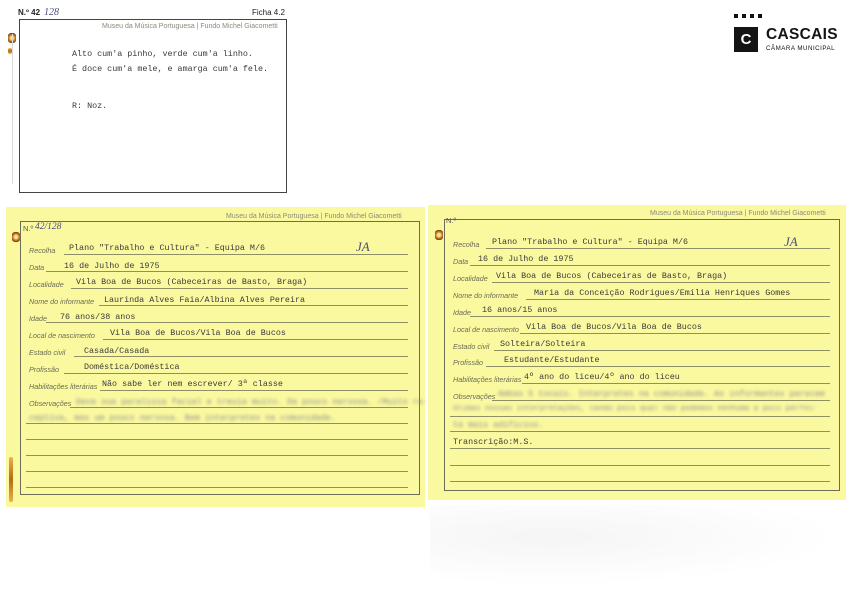 This screenshot has height=600, width=849. I want to click on field-value-estado-civil: Solteira/Solteira, so click(543, 344).